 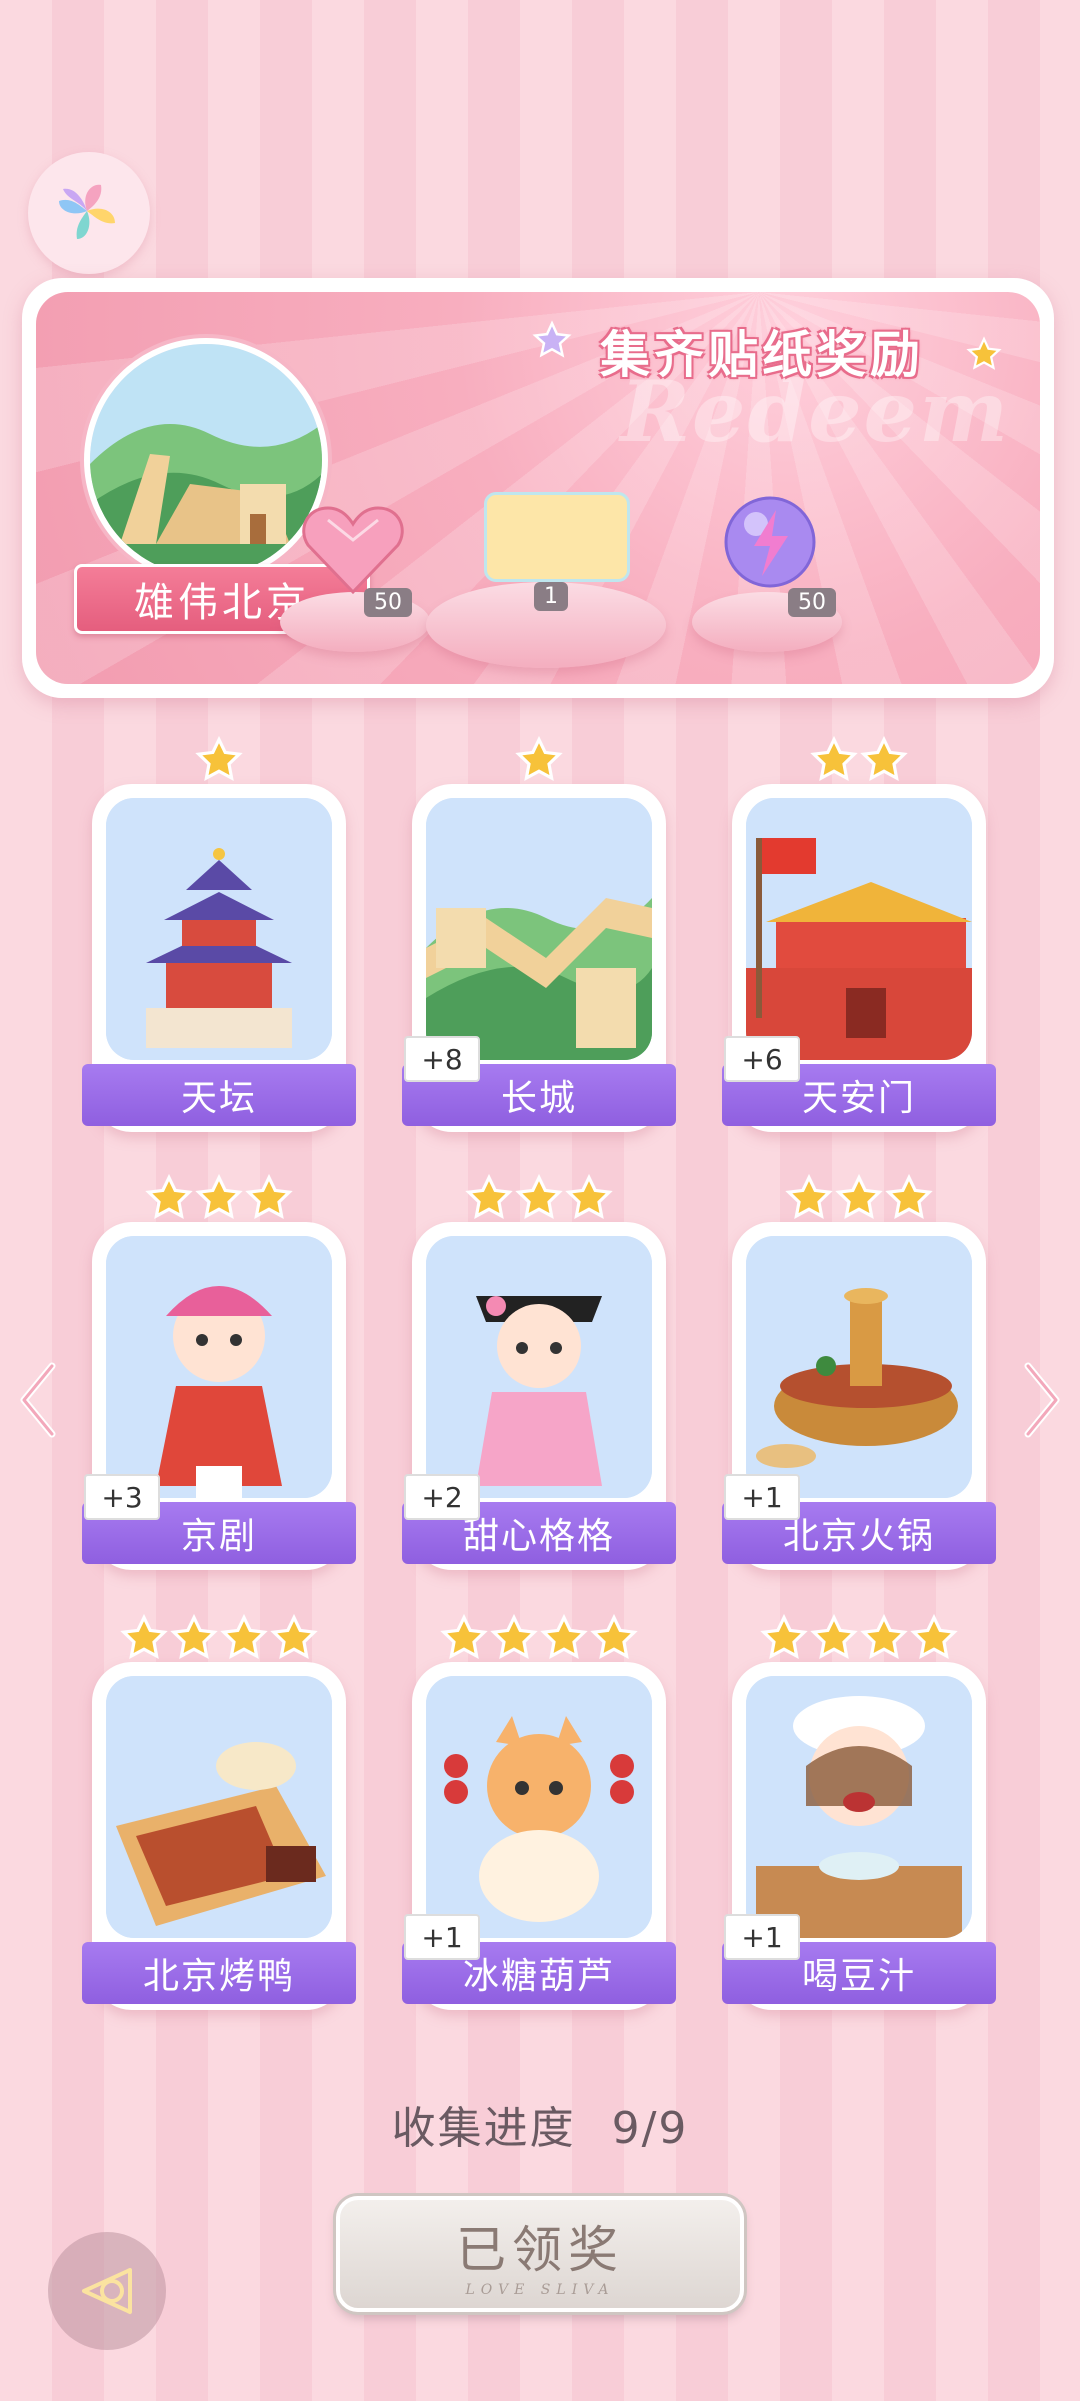 I want to click on sticker-card: 甜心格格 +2, so click(x=539, y=1374).